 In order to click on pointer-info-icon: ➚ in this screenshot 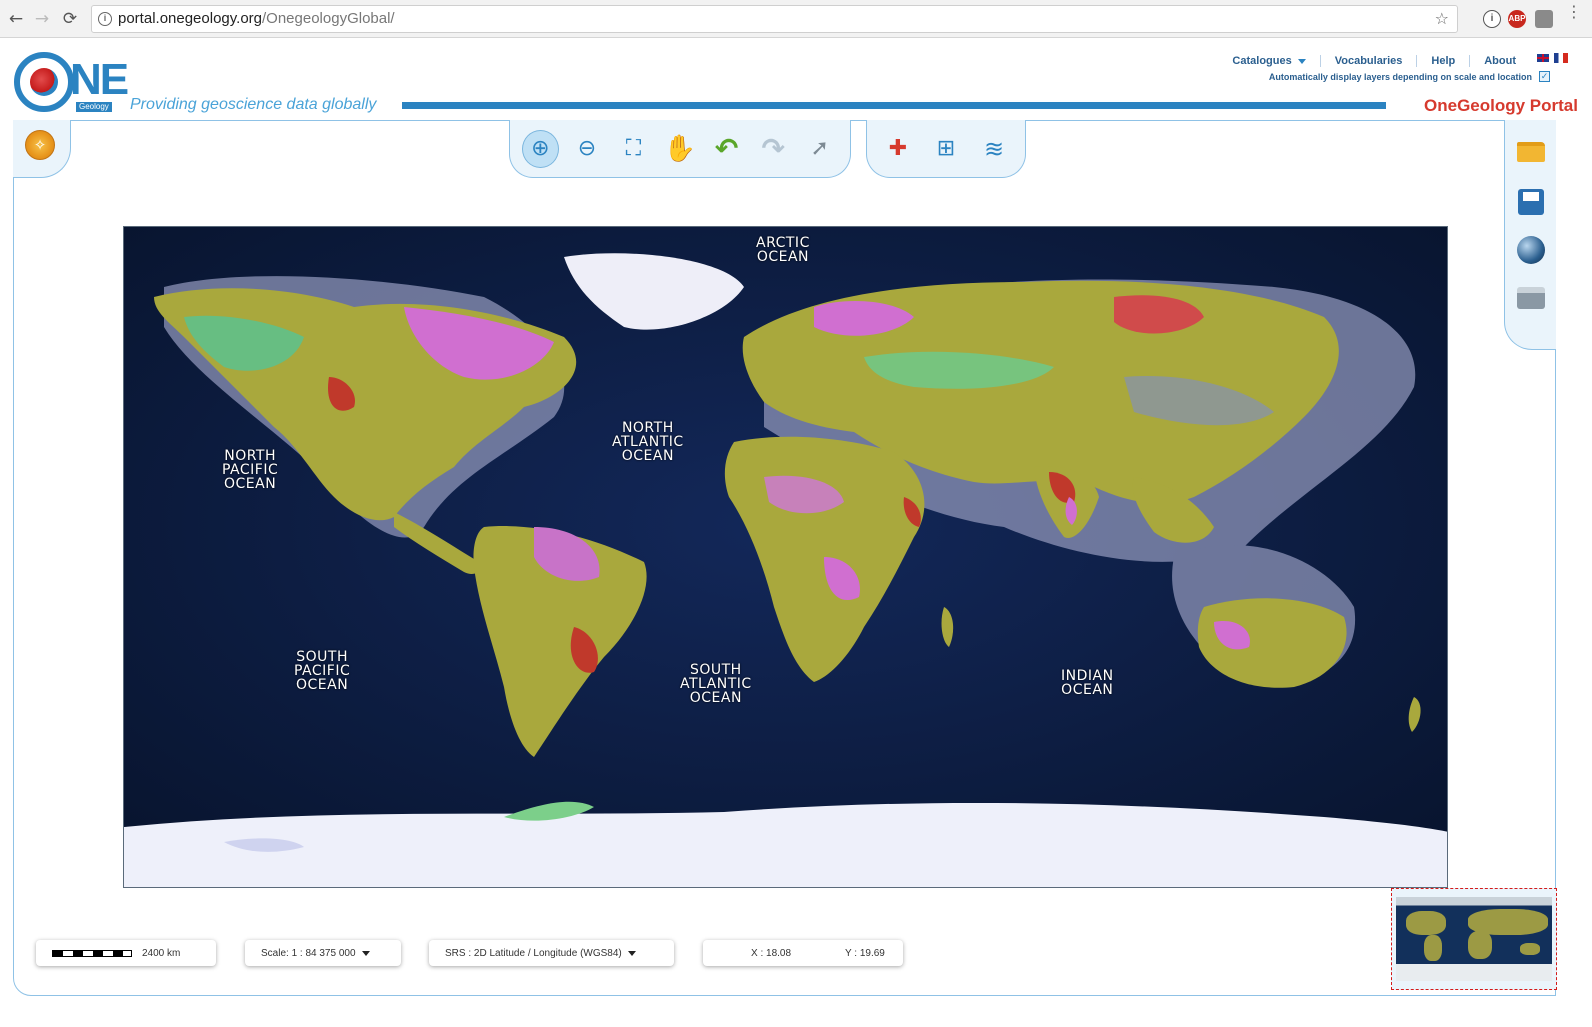, I will do `click(819, 148)`.